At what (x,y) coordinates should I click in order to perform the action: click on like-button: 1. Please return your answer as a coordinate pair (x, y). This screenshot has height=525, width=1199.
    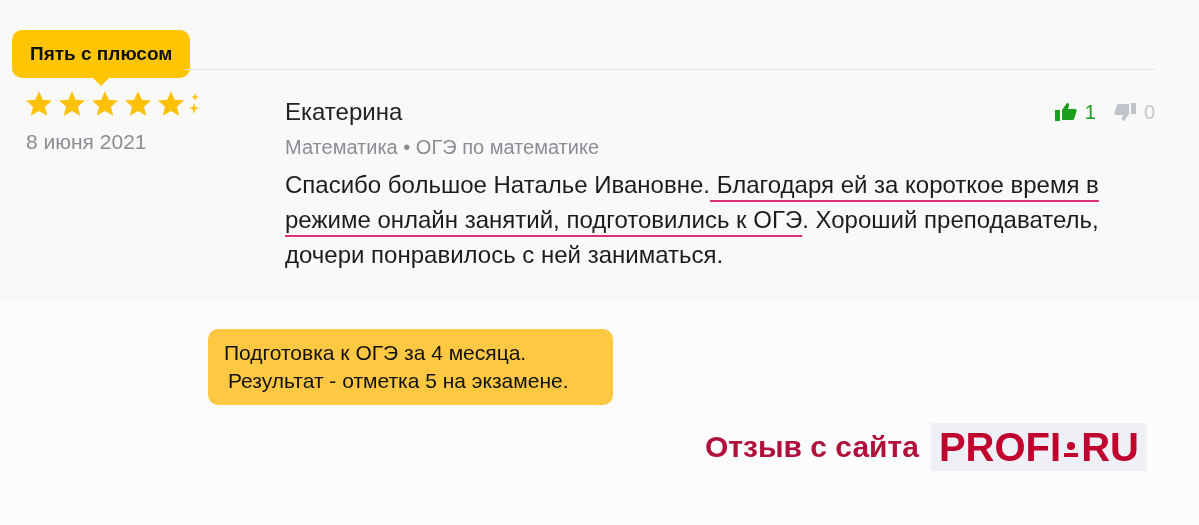
    Looking at the image, I should click on (1075, 112).